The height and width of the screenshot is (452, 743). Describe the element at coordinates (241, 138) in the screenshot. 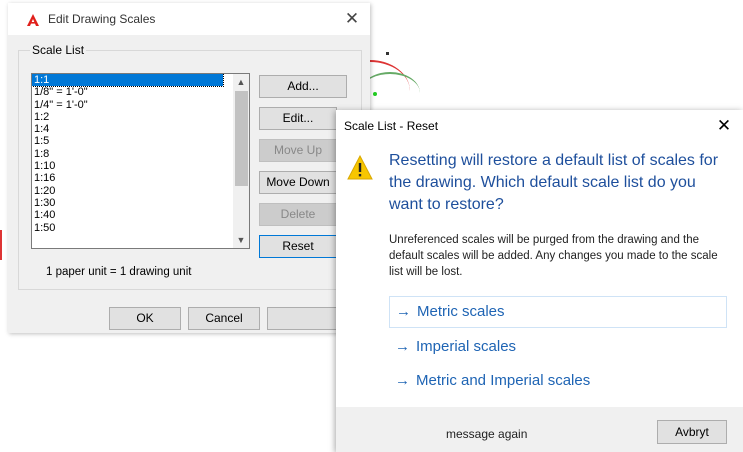

I see `scrollbar-thumb` at that location.